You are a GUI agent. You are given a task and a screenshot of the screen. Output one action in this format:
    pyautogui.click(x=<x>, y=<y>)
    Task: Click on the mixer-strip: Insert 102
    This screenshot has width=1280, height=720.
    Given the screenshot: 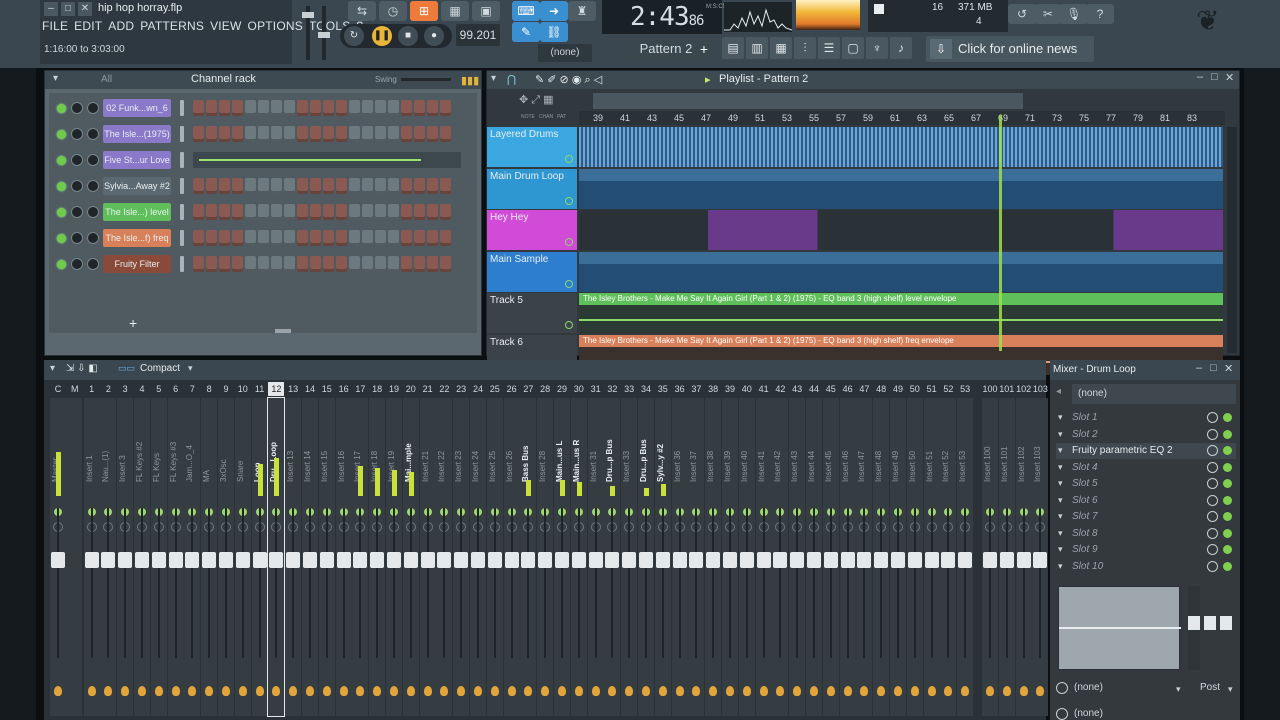 What is the action you would take?
    pyautogui.click(x=1023, y=557)
    